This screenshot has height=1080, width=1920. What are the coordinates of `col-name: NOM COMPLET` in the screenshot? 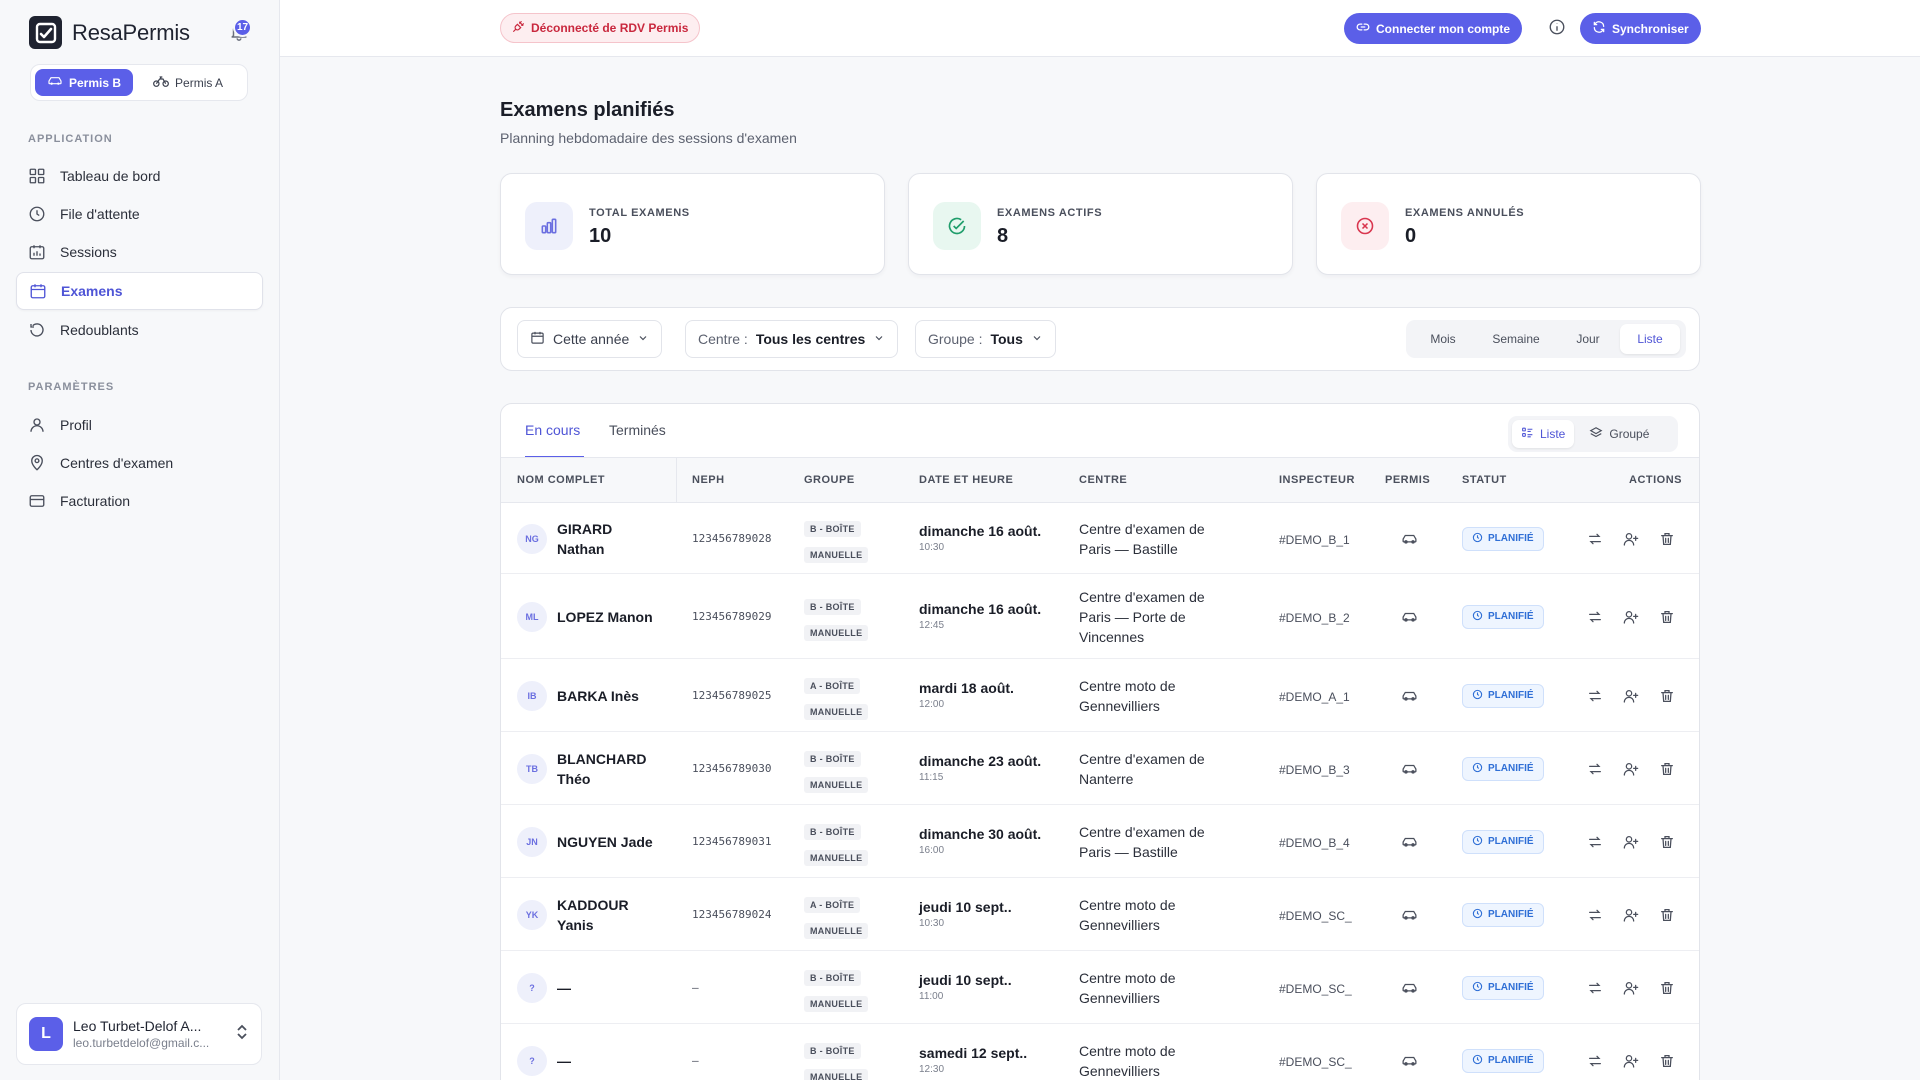 It's located at (561, 480).